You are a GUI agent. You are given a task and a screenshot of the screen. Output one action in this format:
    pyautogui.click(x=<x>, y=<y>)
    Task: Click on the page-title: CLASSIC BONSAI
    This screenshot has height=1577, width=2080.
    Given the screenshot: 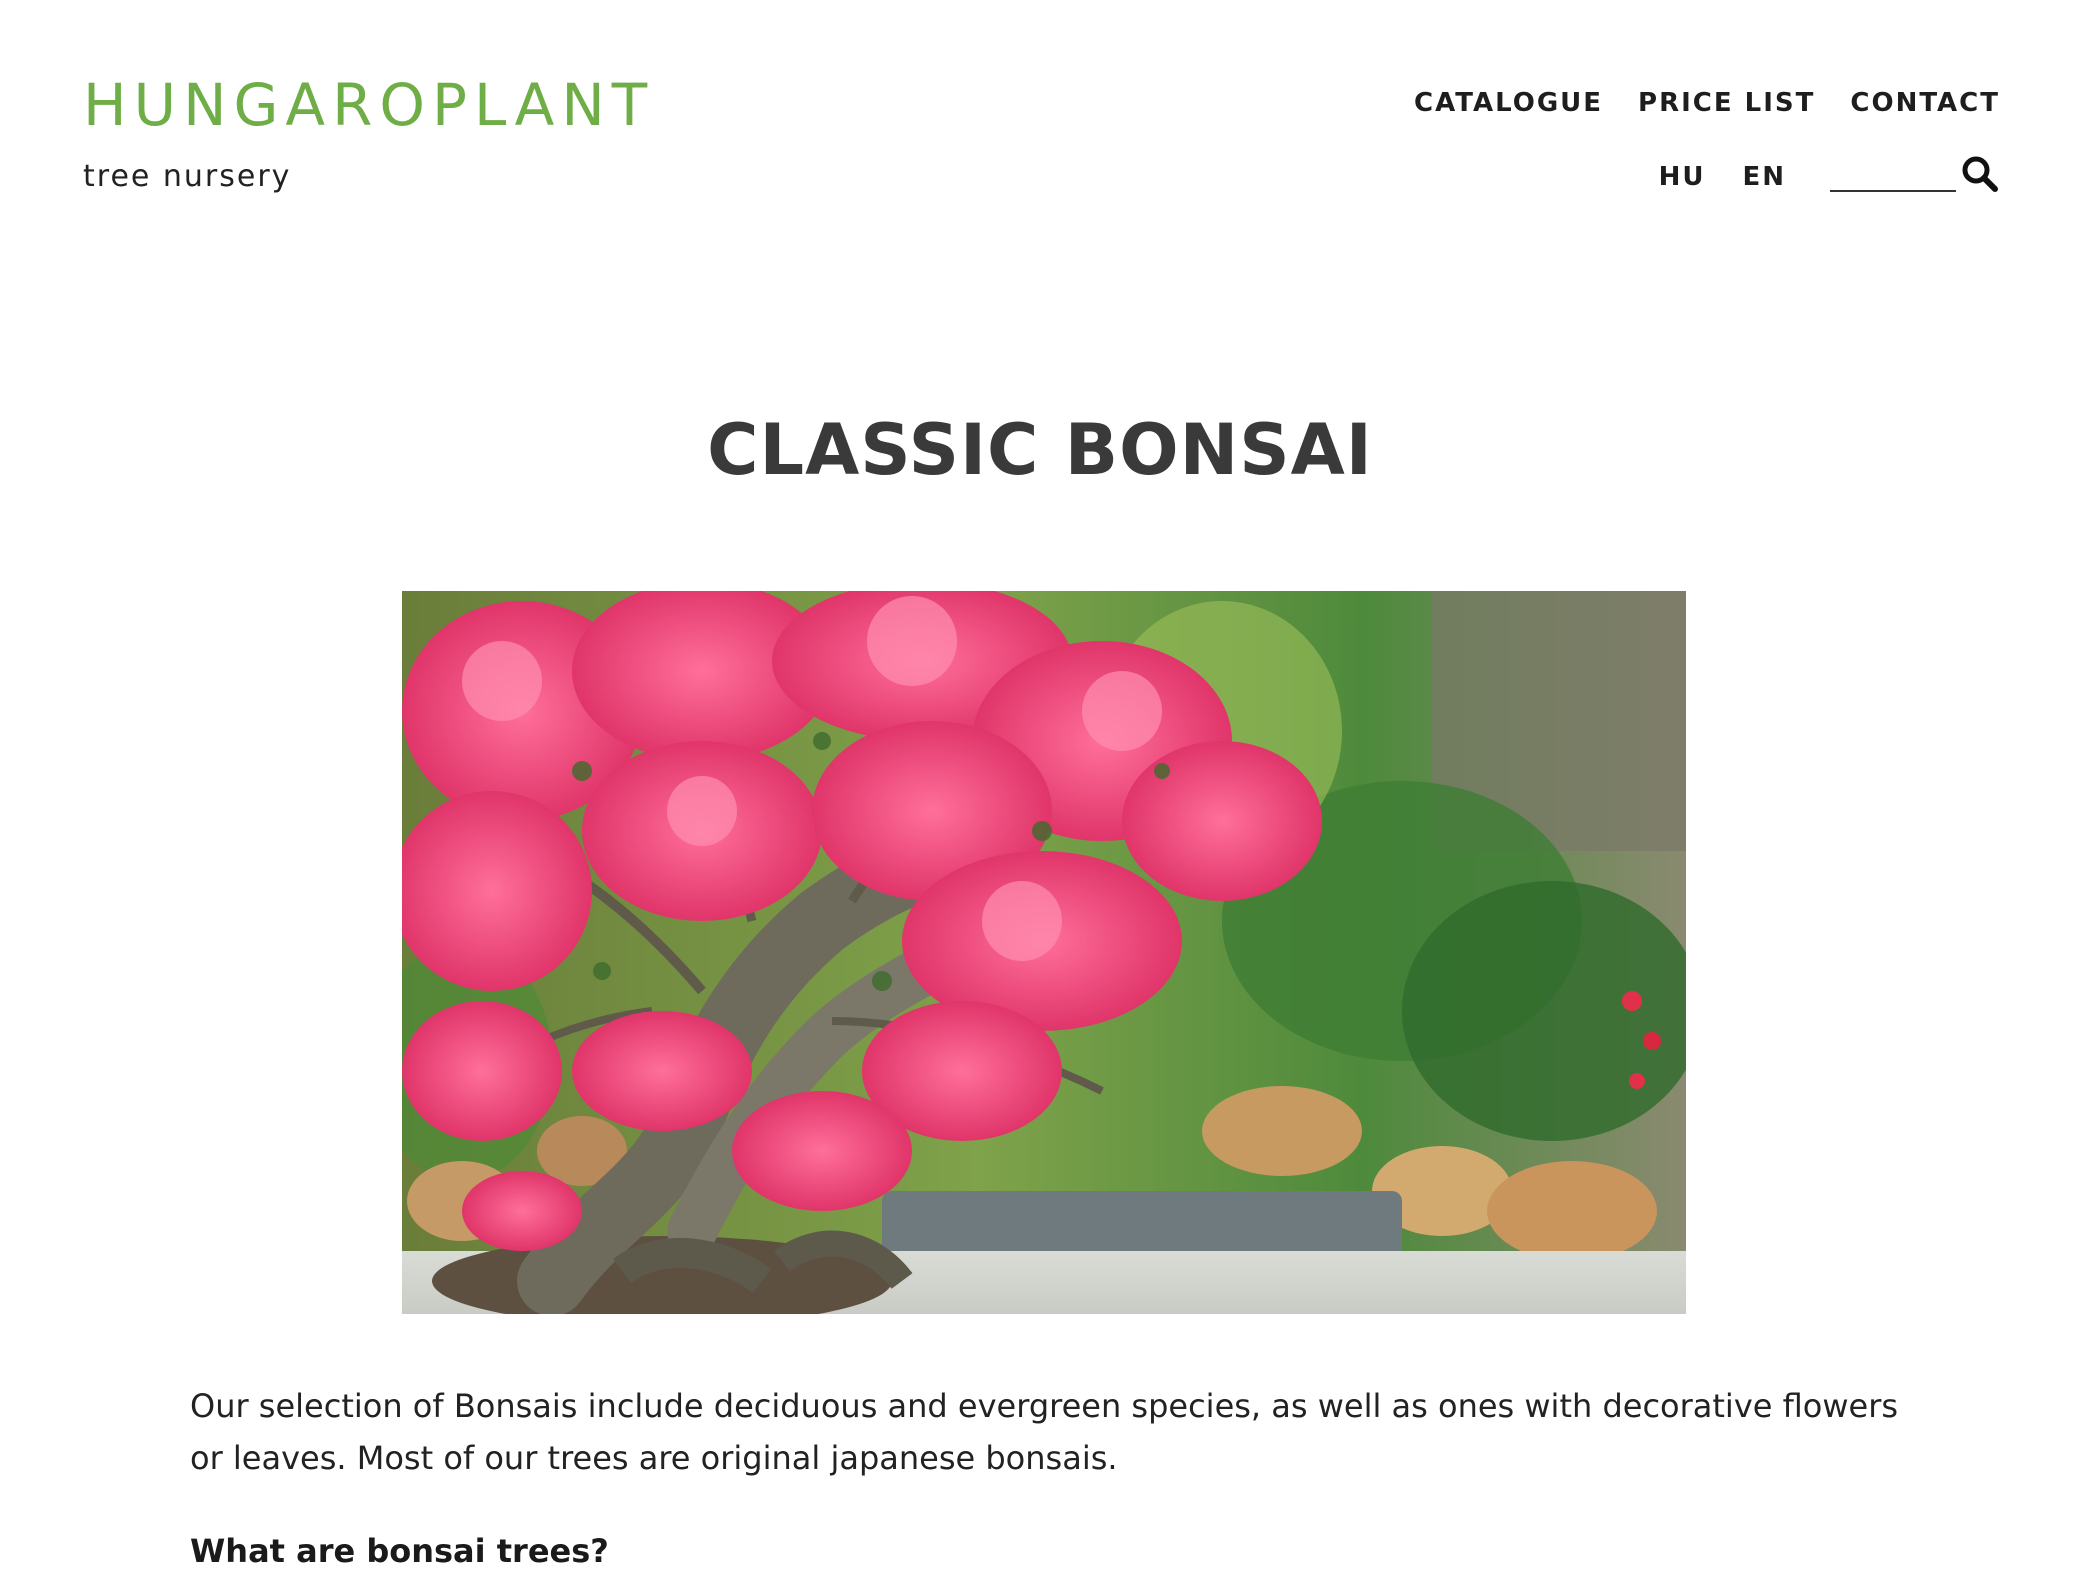 What is the action you would take?
    pyautogui.click(x=1040, y=450)
    